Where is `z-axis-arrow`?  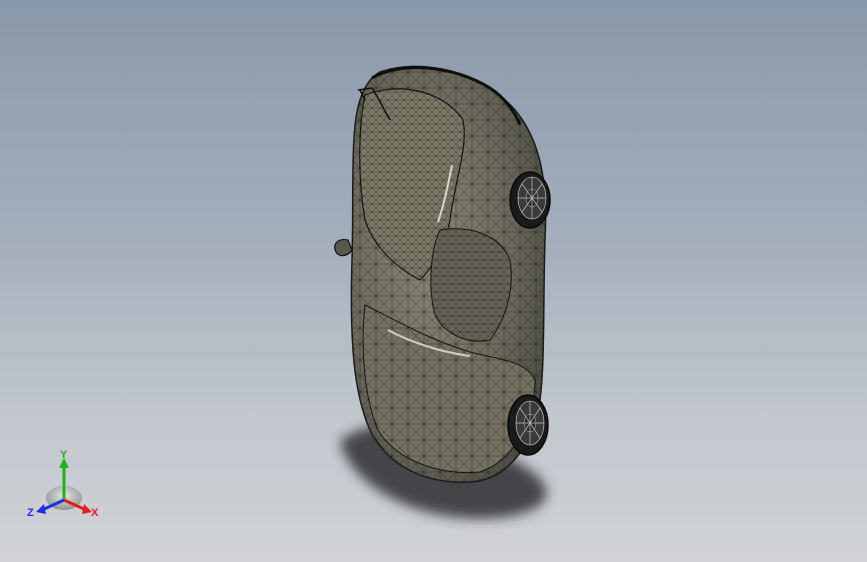 z-axis-arrow is located at coordinates (41, 509).